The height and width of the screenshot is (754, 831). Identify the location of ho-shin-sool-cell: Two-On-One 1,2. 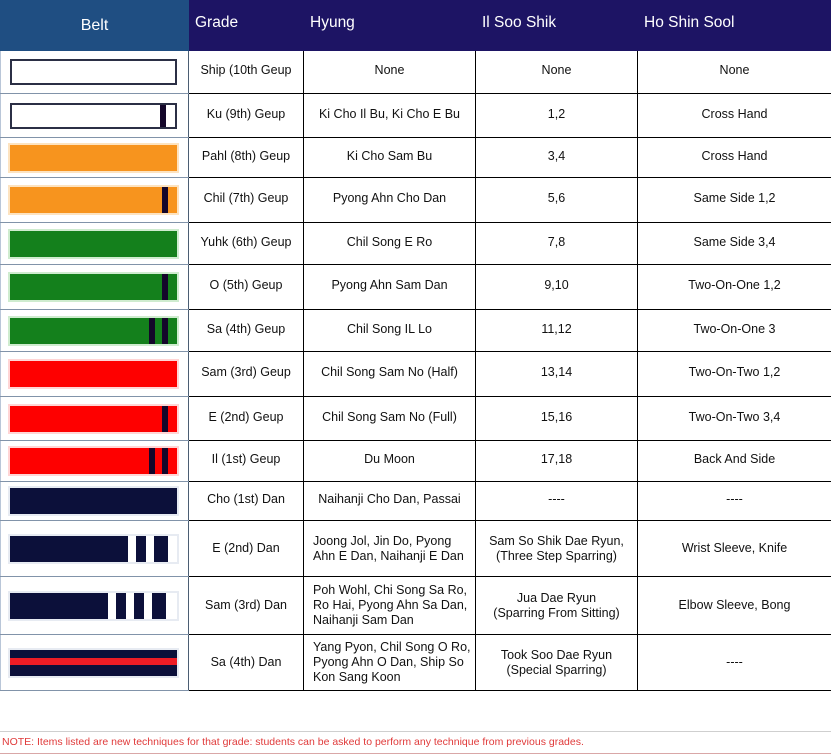
(734, 287).